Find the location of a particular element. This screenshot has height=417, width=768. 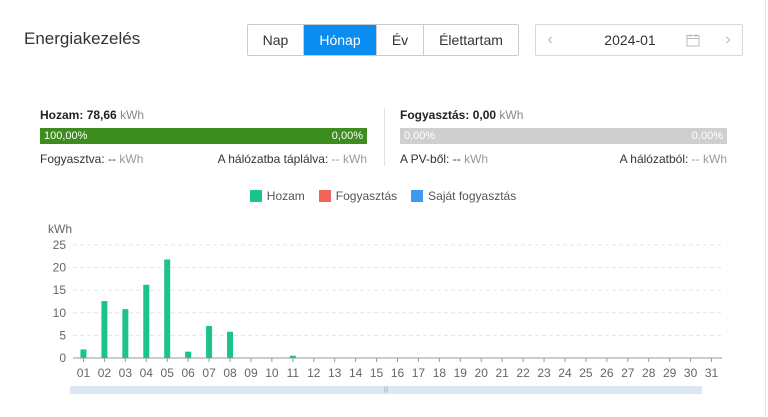

slider-handle-icon: ||| is located at coordinates (386, 390).